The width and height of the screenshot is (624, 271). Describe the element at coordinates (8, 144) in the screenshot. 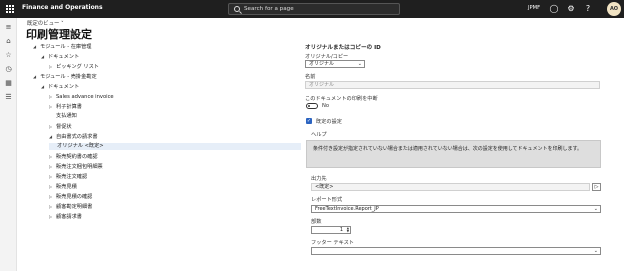

I see `left-nav-rail: ≡ ⌂ ☆ ◷ ▦ ☰` at that location.